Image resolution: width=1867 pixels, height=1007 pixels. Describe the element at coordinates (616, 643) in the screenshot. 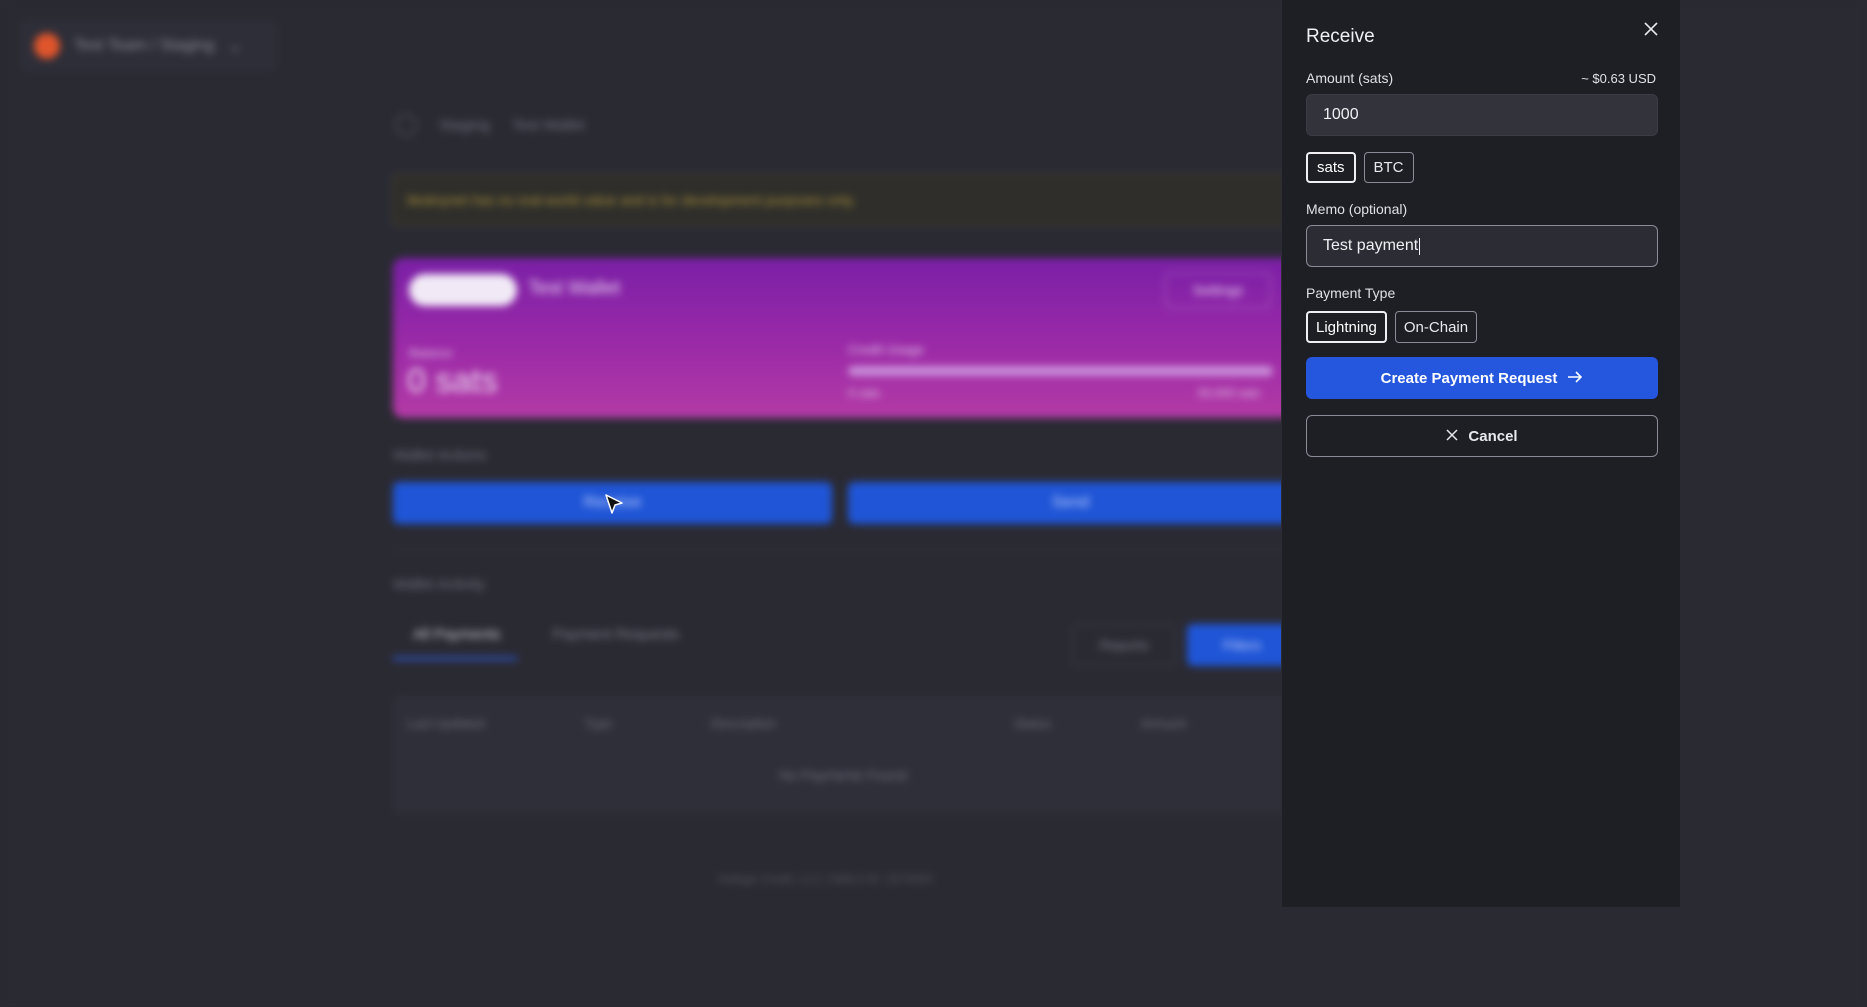

I see `tab-payment-requests: Payment Requests` at that location.